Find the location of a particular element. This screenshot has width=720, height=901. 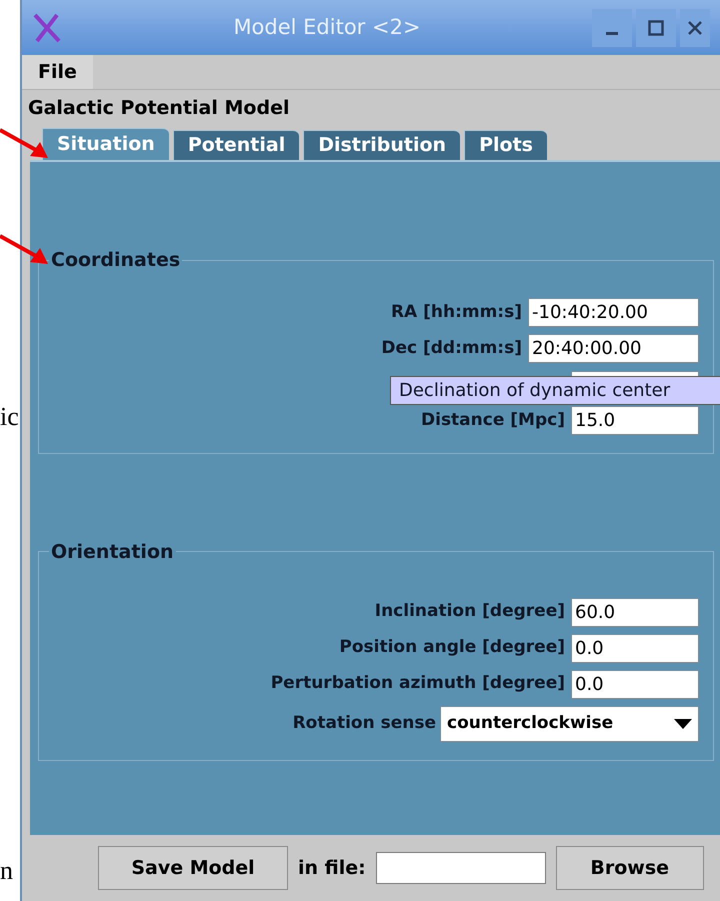

dropdown: counterclockwise is located at coordinates (569, 724).